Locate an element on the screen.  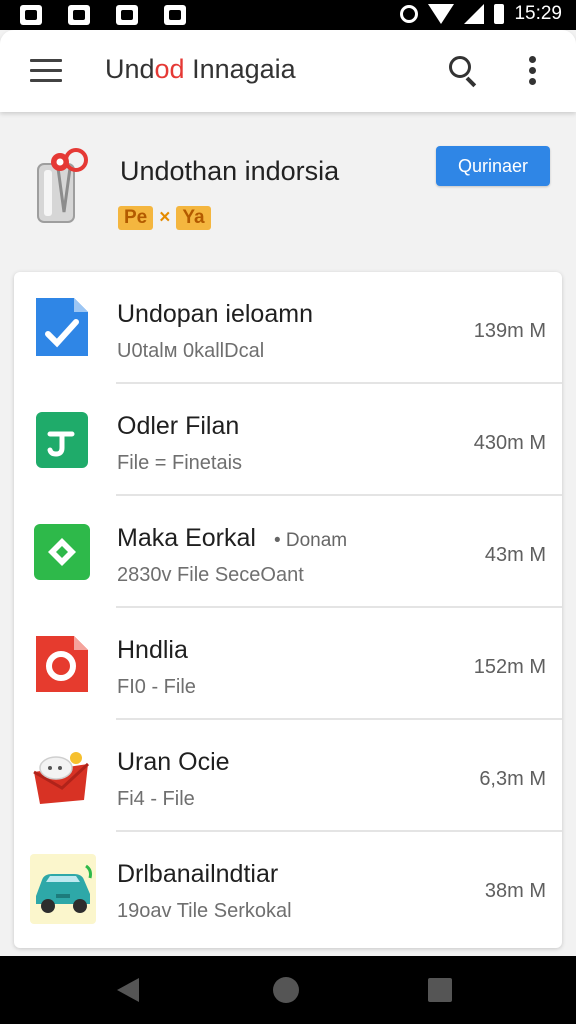
more-vert-icon is located at coordinates (534, 72).